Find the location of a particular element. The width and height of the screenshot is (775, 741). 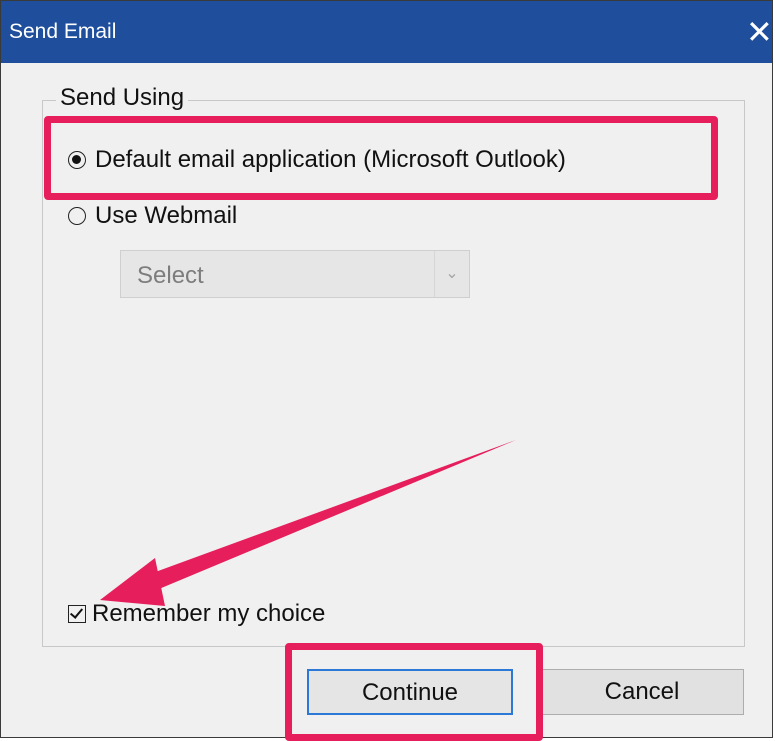

webmail-select: Select ⌄ is located at coordinates (295, 274).